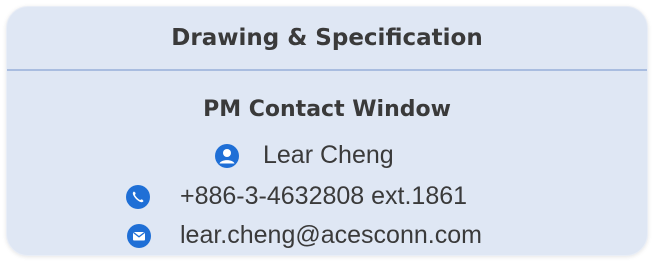  What do you see at coordinates (139, 235) in the screenshot?
I see `envelope-icon` at bounding box center [139, 235].